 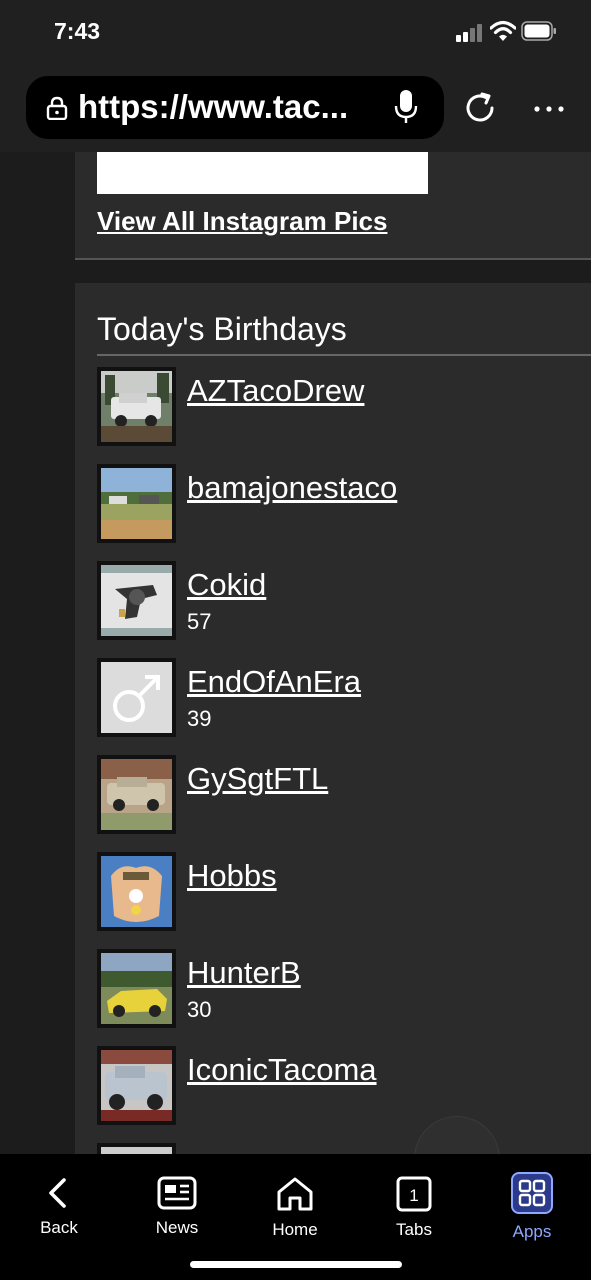 I want to click on birthday-username: GySgtFTL, so click(x=257, y=779).